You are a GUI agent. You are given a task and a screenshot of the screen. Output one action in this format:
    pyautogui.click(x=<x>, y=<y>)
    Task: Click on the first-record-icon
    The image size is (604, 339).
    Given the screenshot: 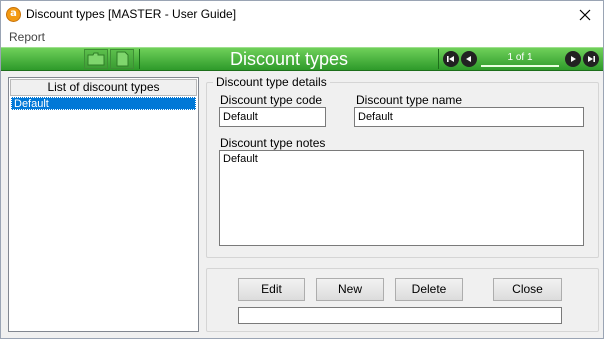 What is the action you would take?
    pyautogui.click(x=450, y=59)
    